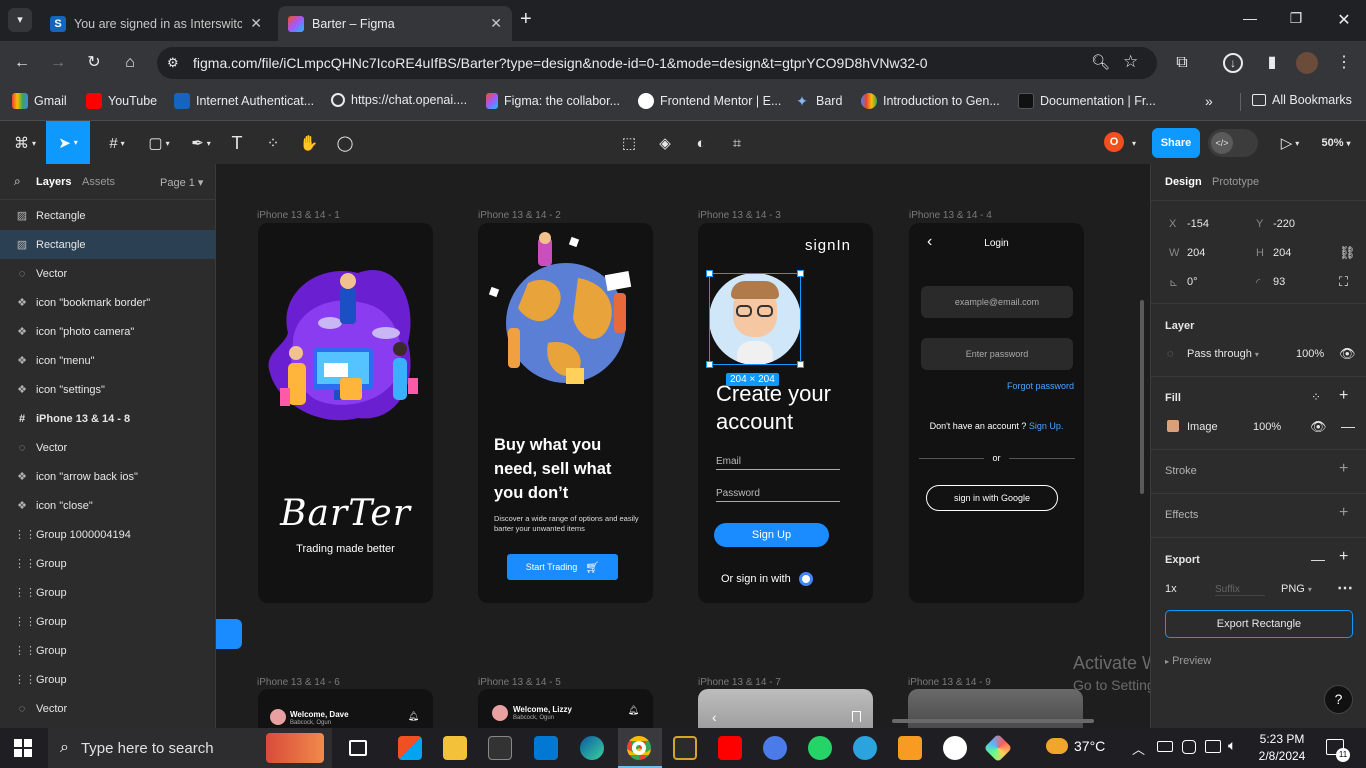 This screenshot has height=768, width=1366. Describe the element at coordinates (68, 142) in the screenshot. I see `move-tool-icon: ➤ ▾` at that location.